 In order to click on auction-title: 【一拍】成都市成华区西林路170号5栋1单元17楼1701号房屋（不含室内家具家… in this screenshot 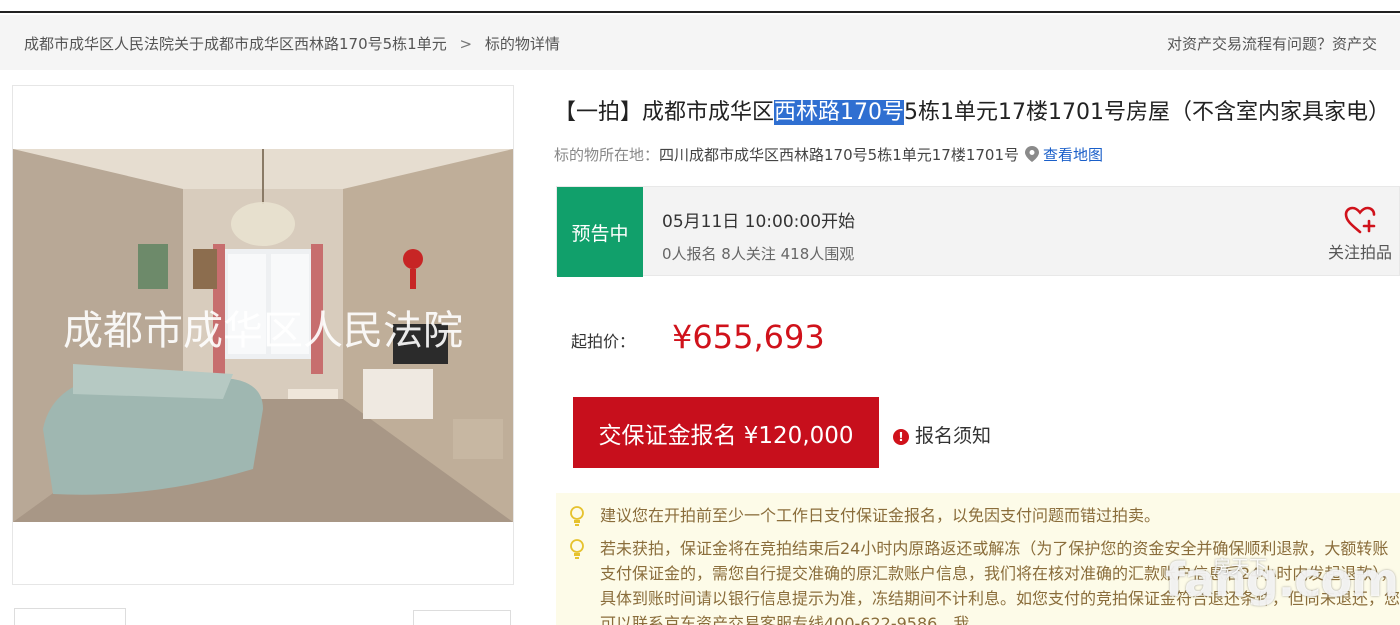, I will do `click(972, 110)`.